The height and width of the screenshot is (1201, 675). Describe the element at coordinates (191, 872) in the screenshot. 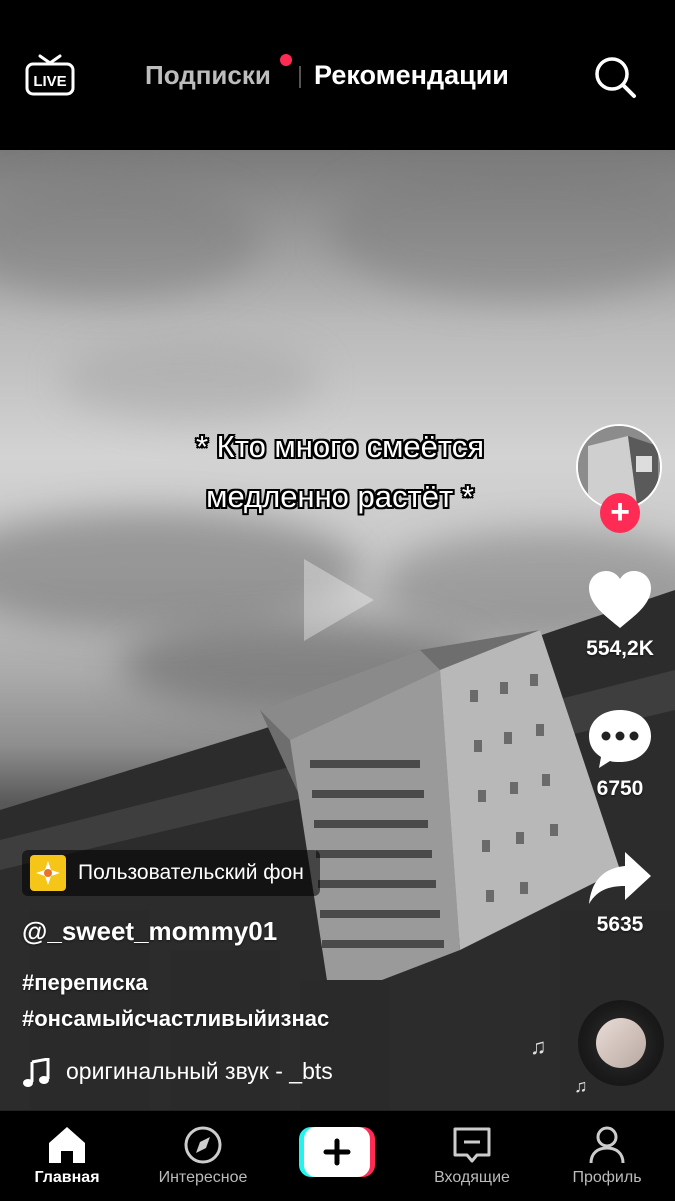

I see `effect-label: Пользовательский фон` at that location.